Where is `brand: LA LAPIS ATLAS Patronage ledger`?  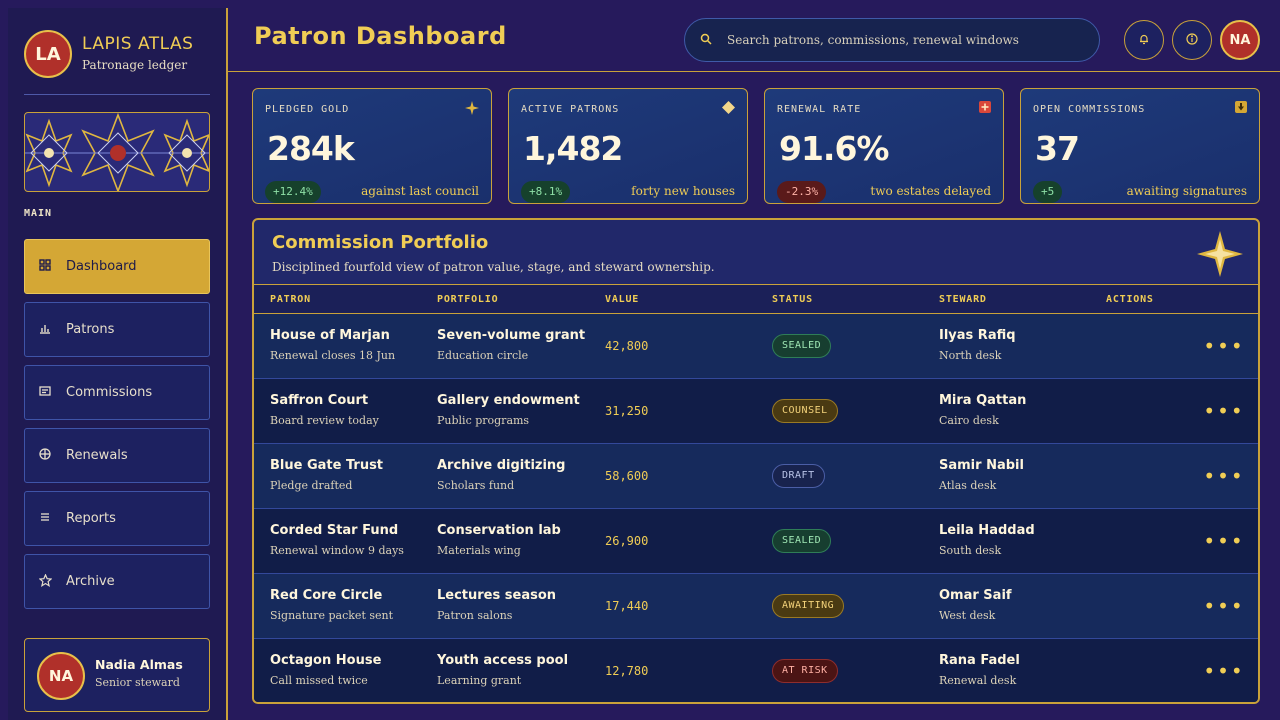
brand: LA LAPIS ATLAS Patronage ledger is located at coordinates (117, 65).